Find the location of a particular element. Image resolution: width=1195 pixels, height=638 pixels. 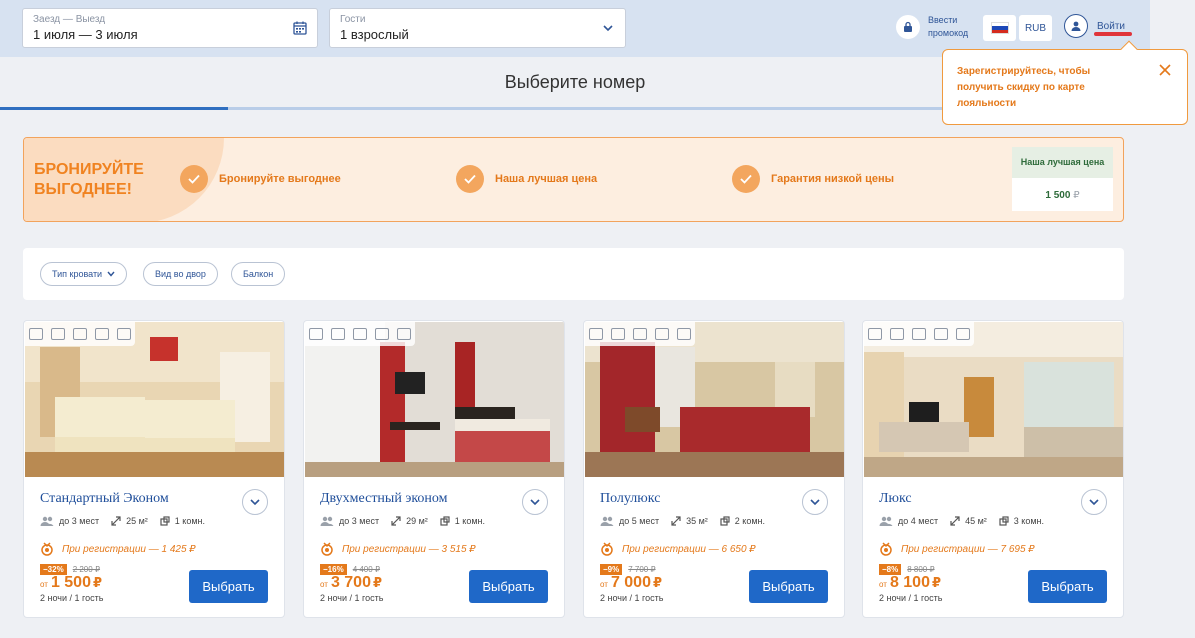

room-area: 45 м² is located at coordinates (968, 521).